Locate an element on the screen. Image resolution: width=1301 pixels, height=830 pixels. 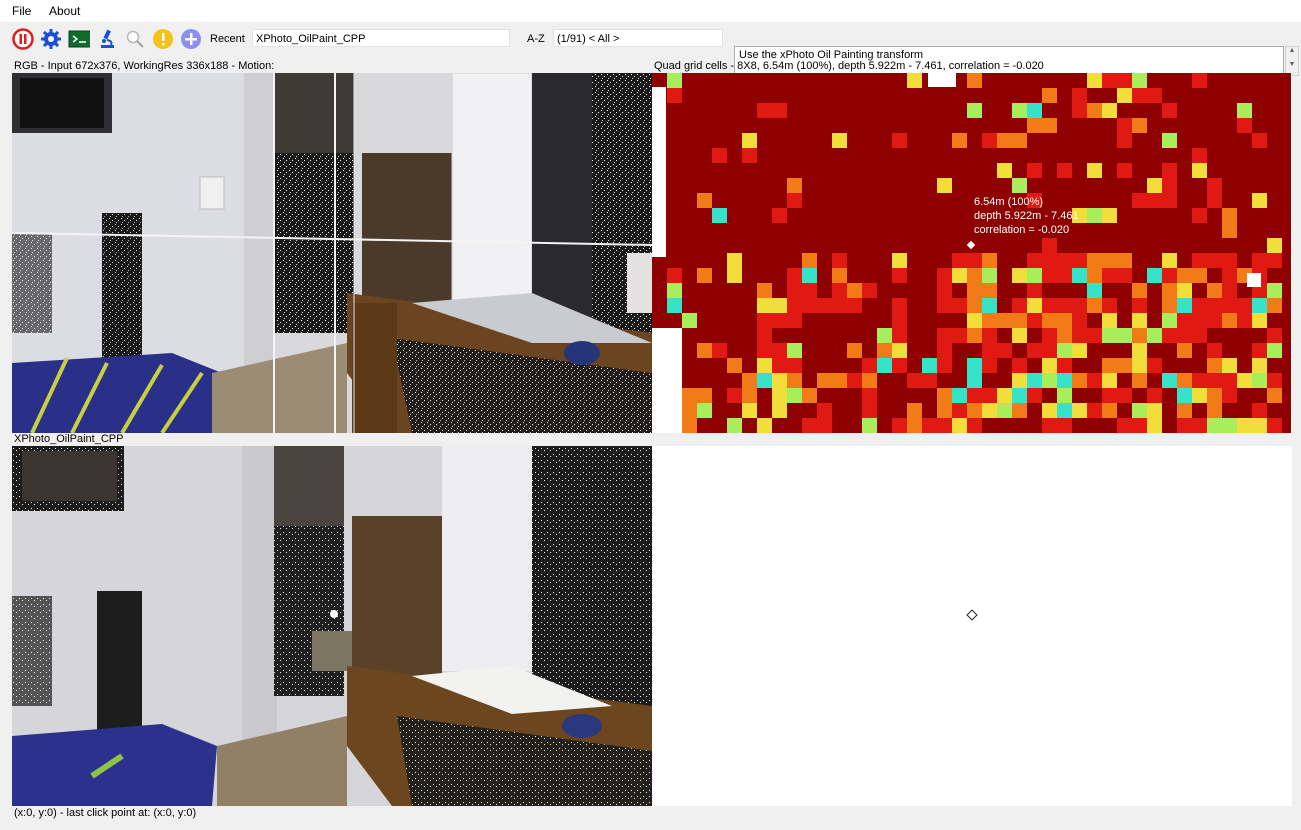
settings-gear-icon is located at coordinates (51, 39).